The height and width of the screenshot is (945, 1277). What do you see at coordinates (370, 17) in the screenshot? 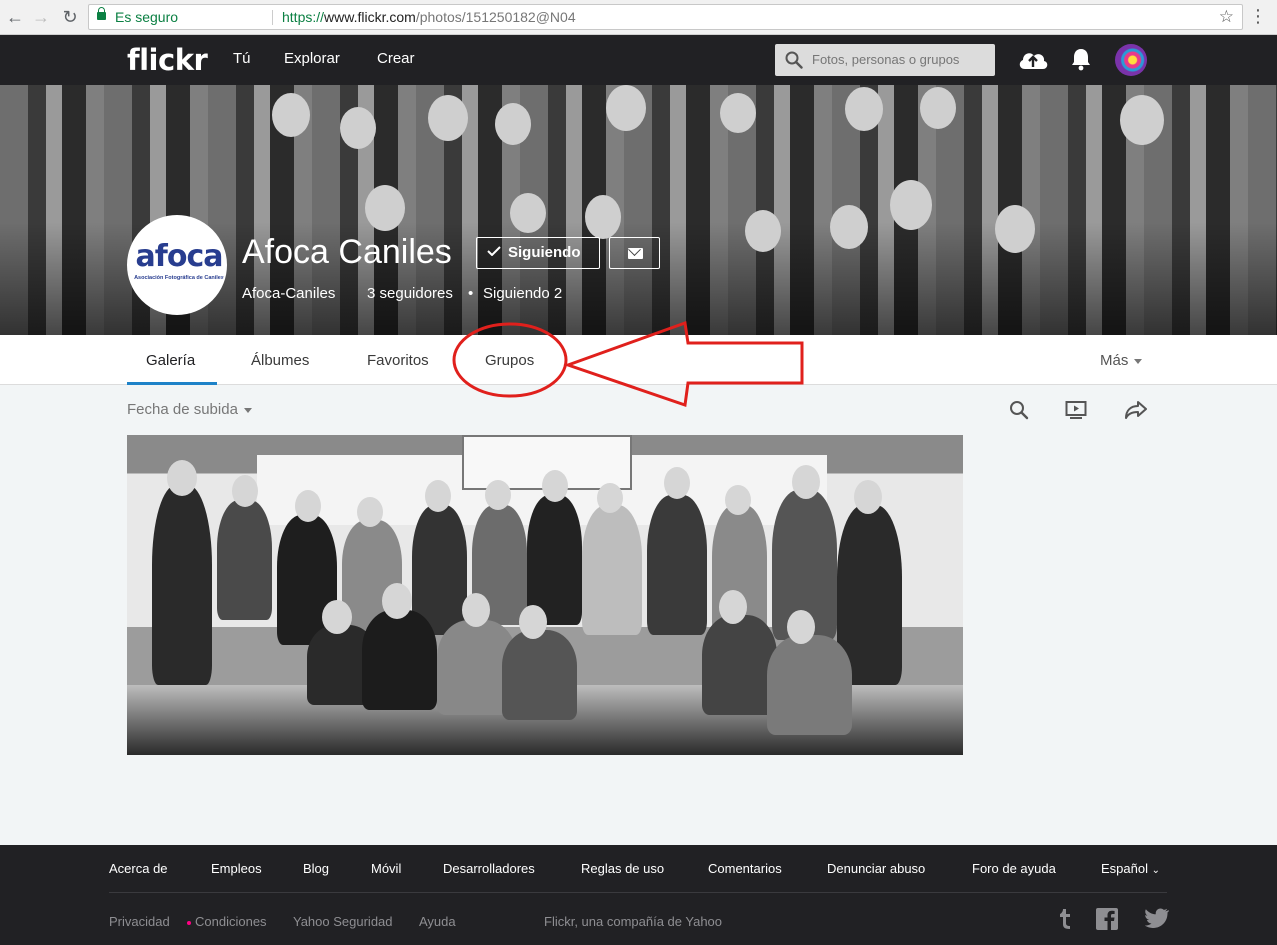
I see `url-host: www.flickr.com` at bounding box center [370, 17].